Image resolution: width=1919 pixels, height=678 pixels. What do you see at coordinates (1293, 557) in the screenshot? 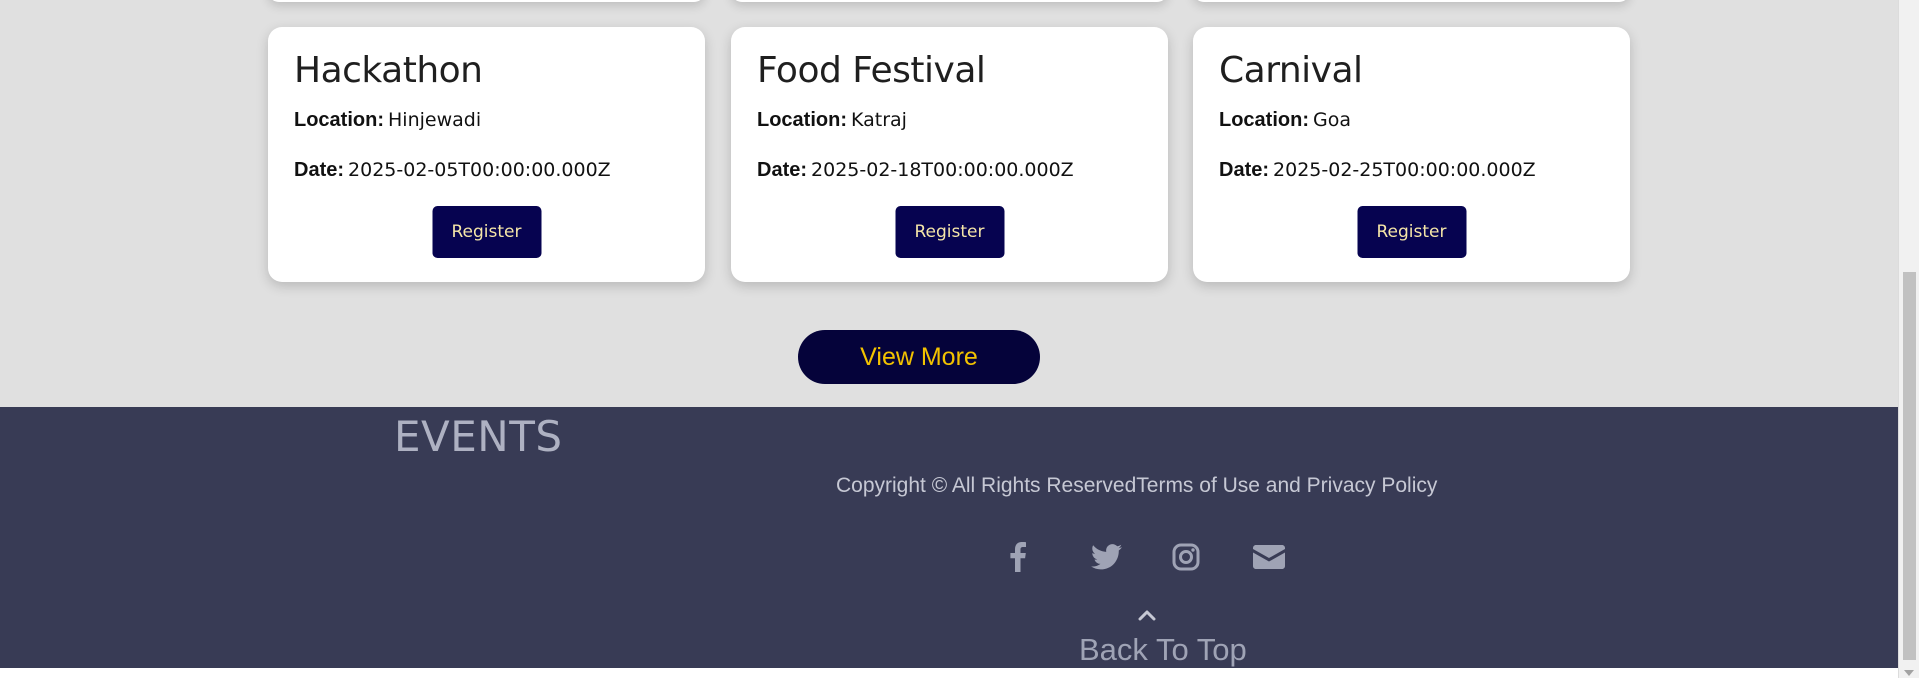
I see `envelope-icon` at bounding box center [1293, 557].